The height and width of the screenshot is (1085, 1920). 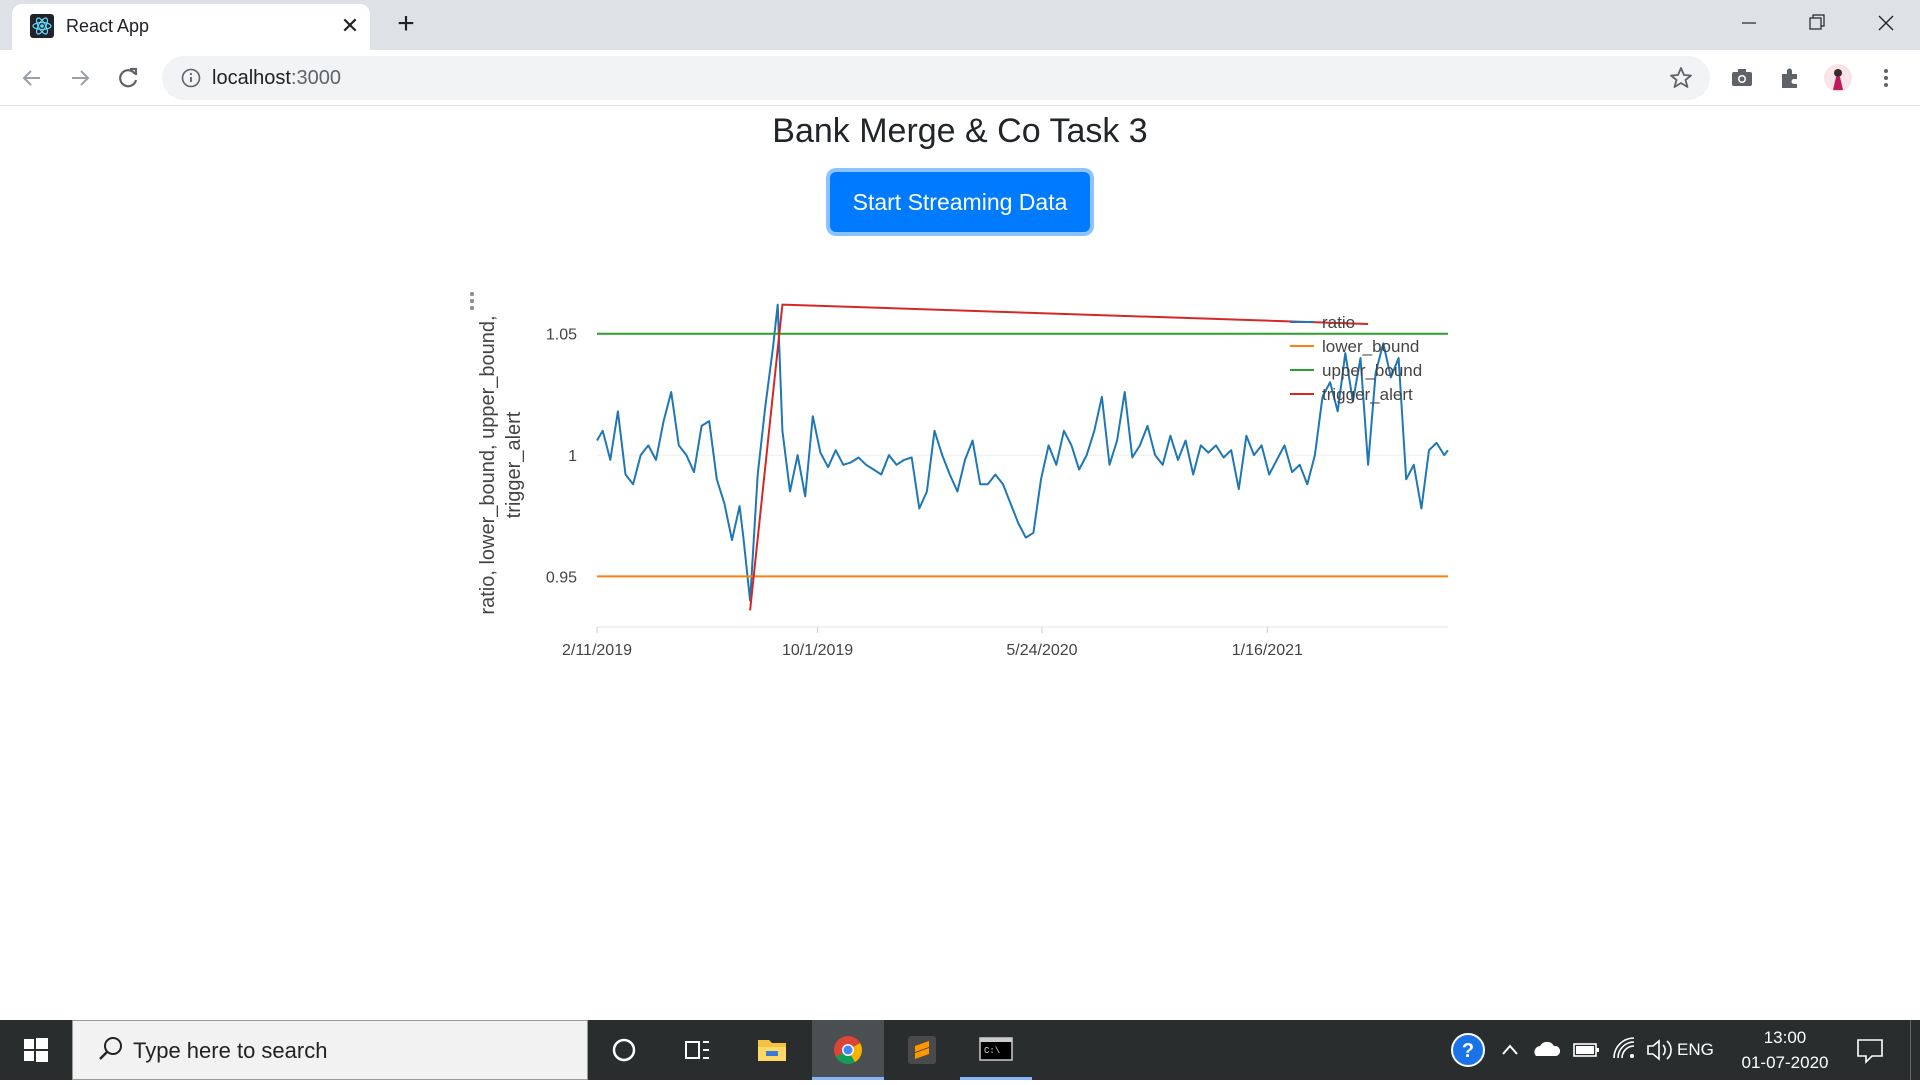 I want to click on chrome-taskbar-icon, so click(x=848, y=1050).